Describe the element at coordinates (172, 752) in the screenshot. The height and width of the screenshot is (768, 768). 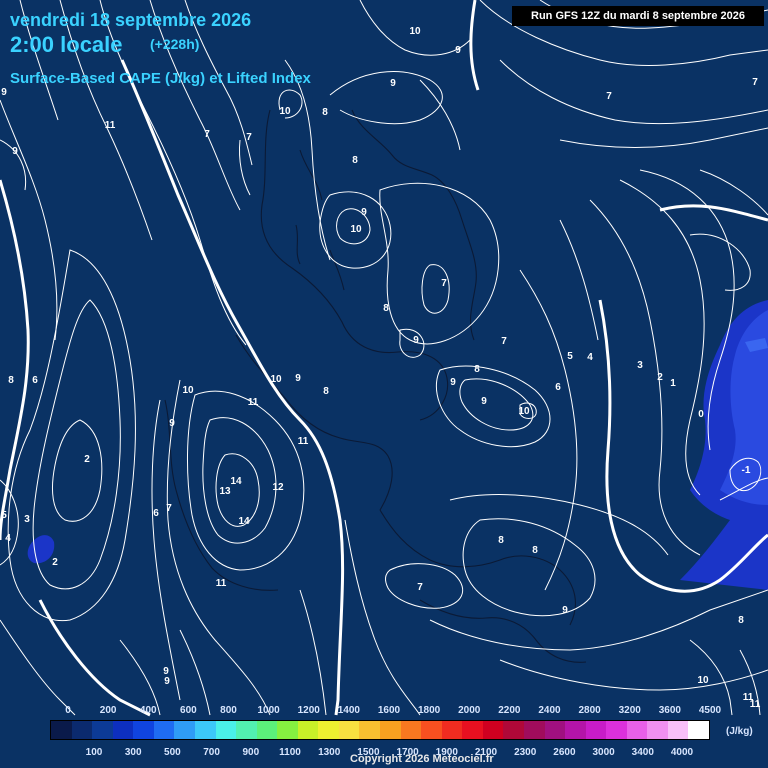
I see `scale-label-bottom: 500` at that location.